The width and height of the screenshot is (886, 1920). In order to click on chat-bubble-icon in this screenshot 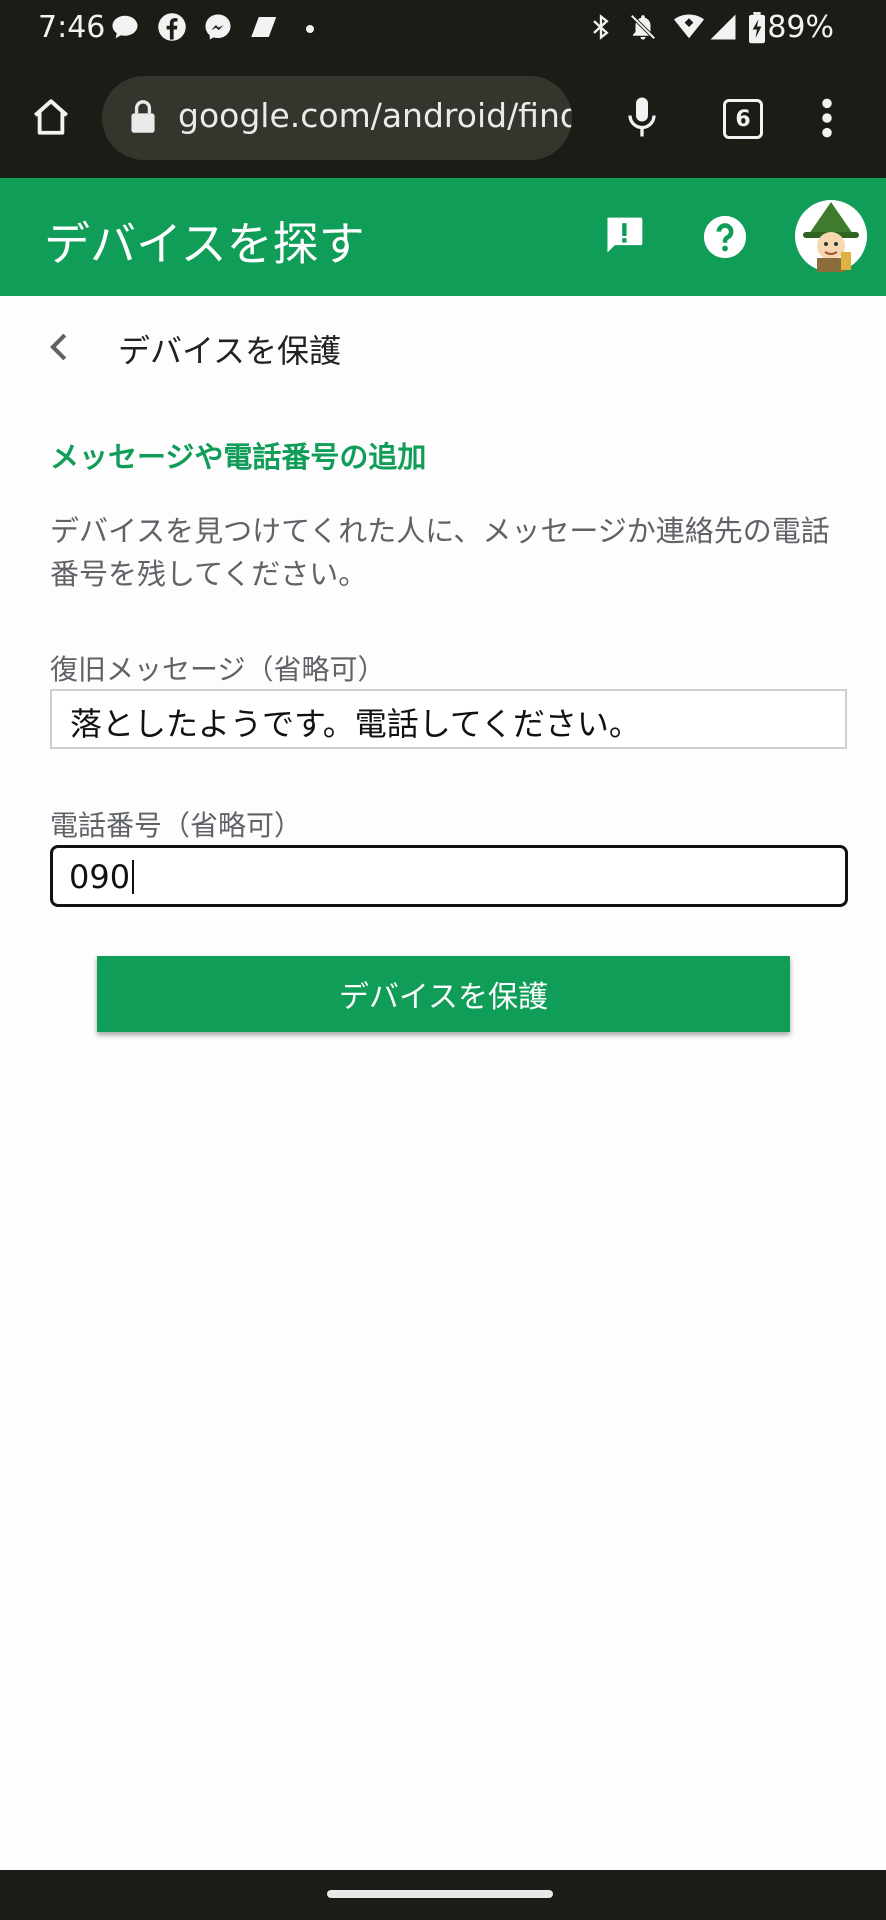, I will do `click(125, 27)`.